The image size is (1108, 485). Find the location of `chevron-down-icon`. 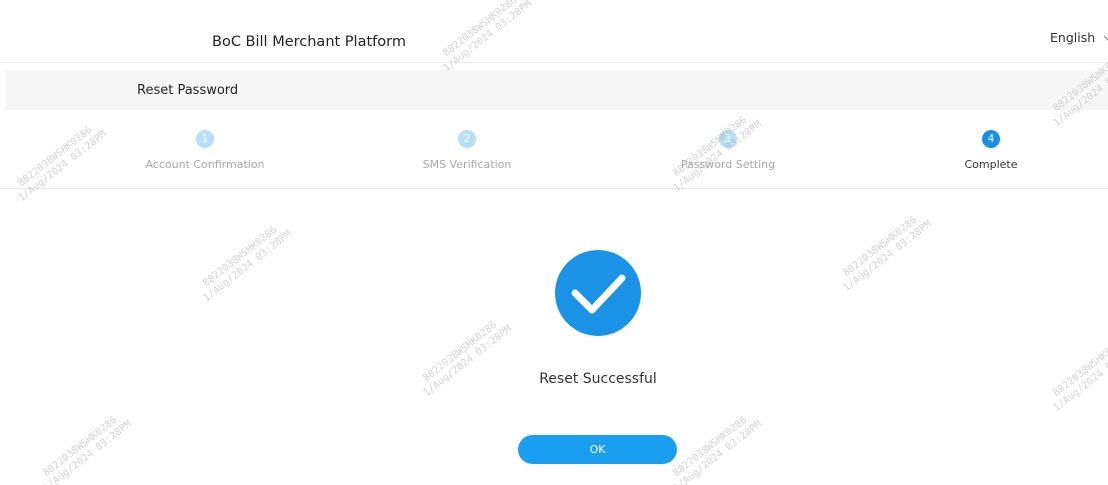

chevron-down-icon is located at coordinates (1105, 38).